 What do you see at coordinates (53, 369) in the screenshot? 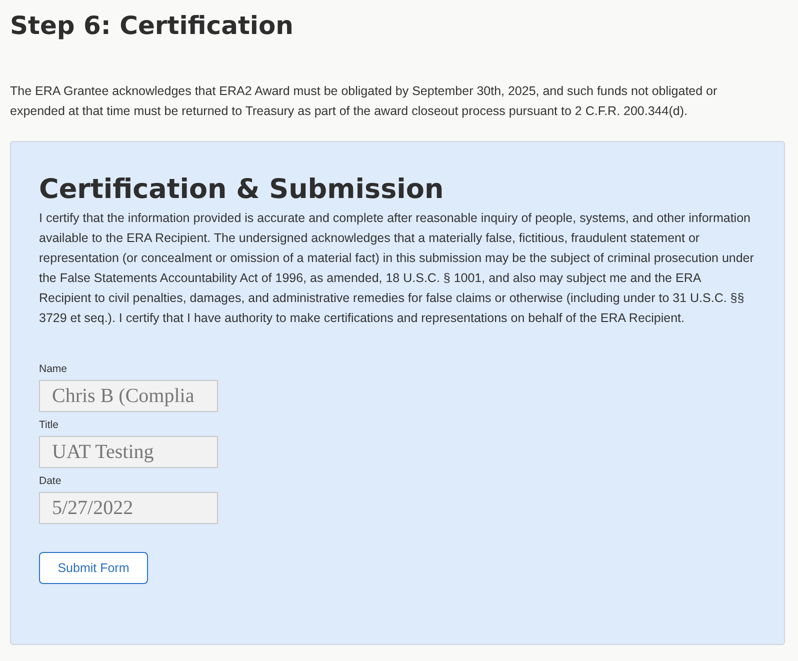
I see `field-label: Name` at bounding box center [53, 369].